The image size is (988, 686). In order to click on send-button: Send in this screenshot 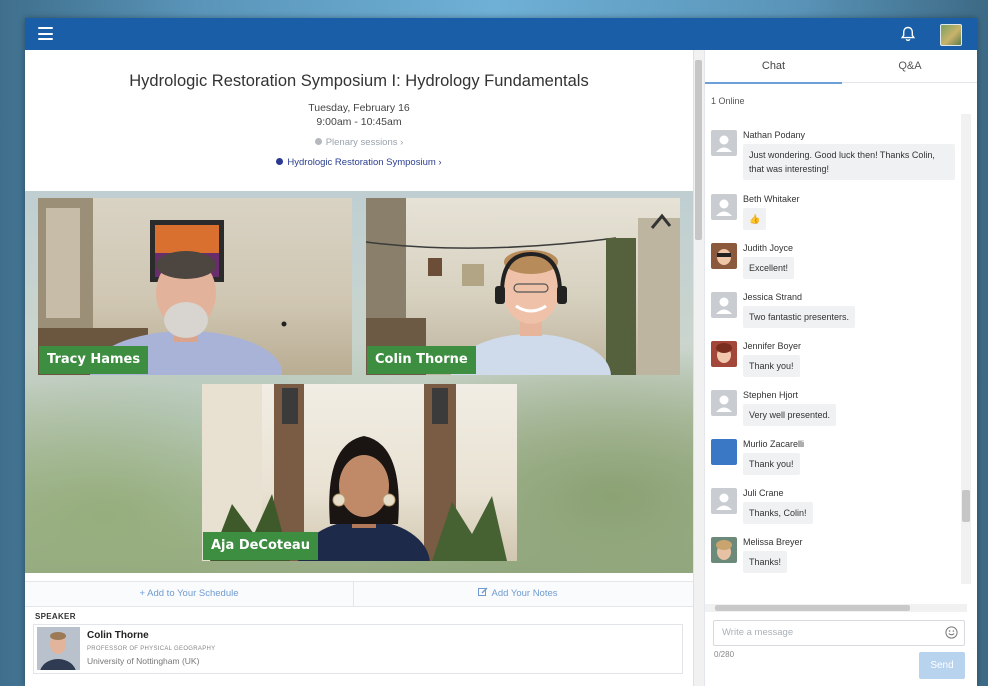, I will do `click(942, 665)`.